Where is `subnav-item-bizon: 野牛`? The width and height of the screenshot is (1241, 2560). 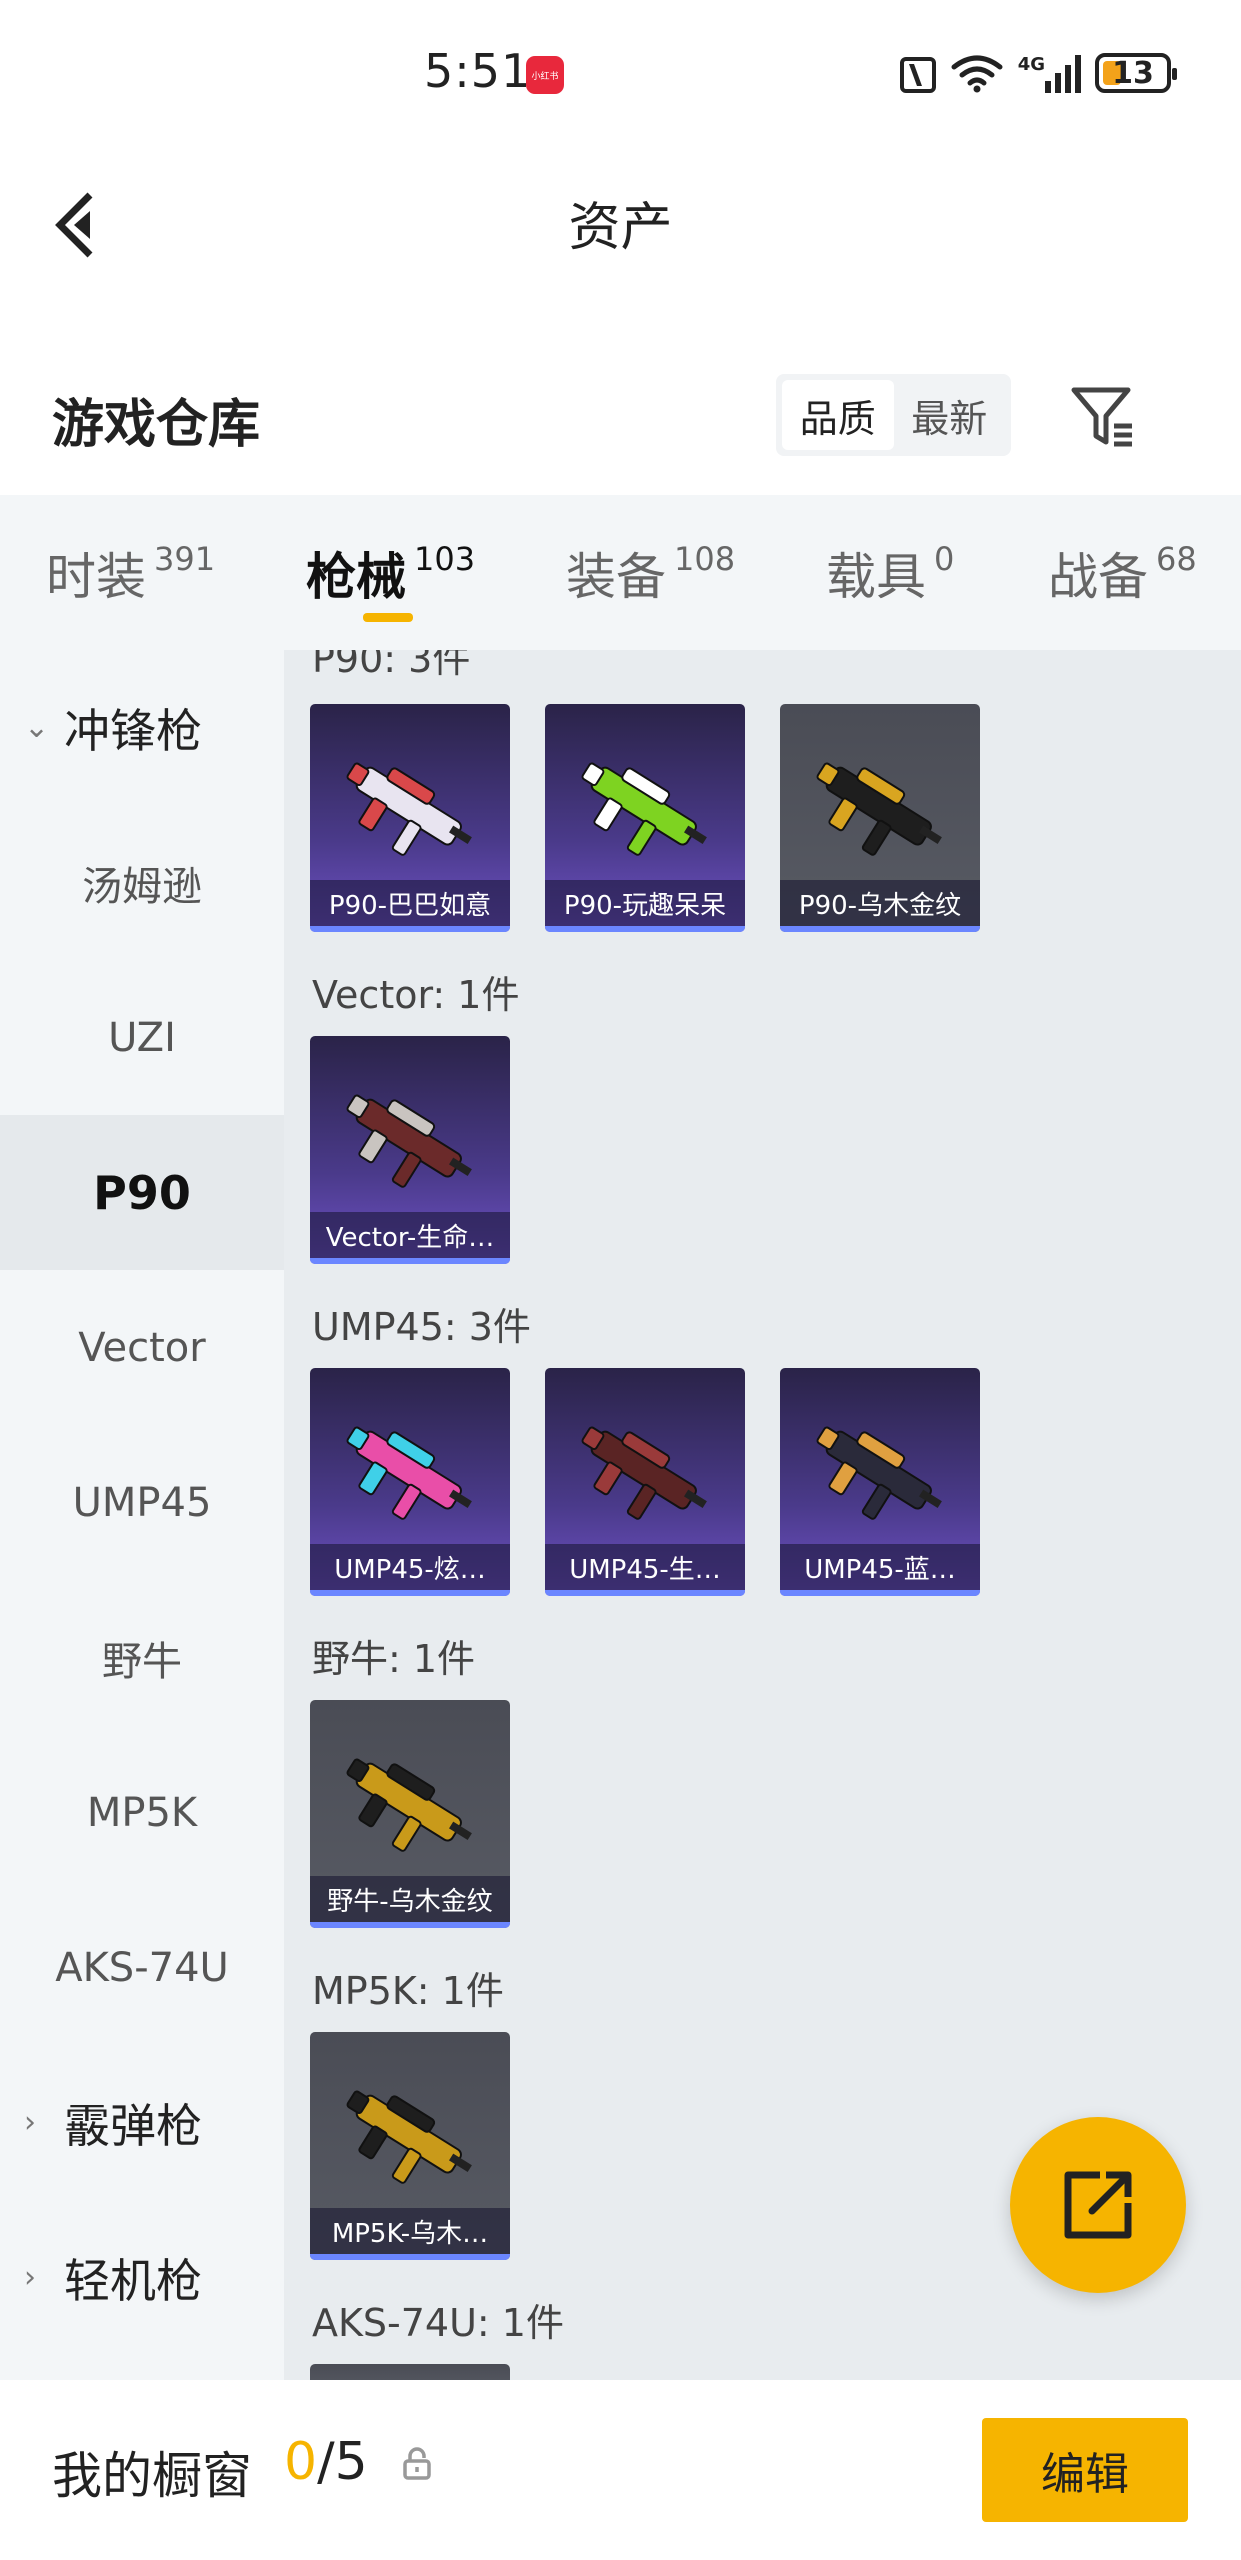 subnav-item-bizon: 野牛 is located at coordinates (142, 1657).